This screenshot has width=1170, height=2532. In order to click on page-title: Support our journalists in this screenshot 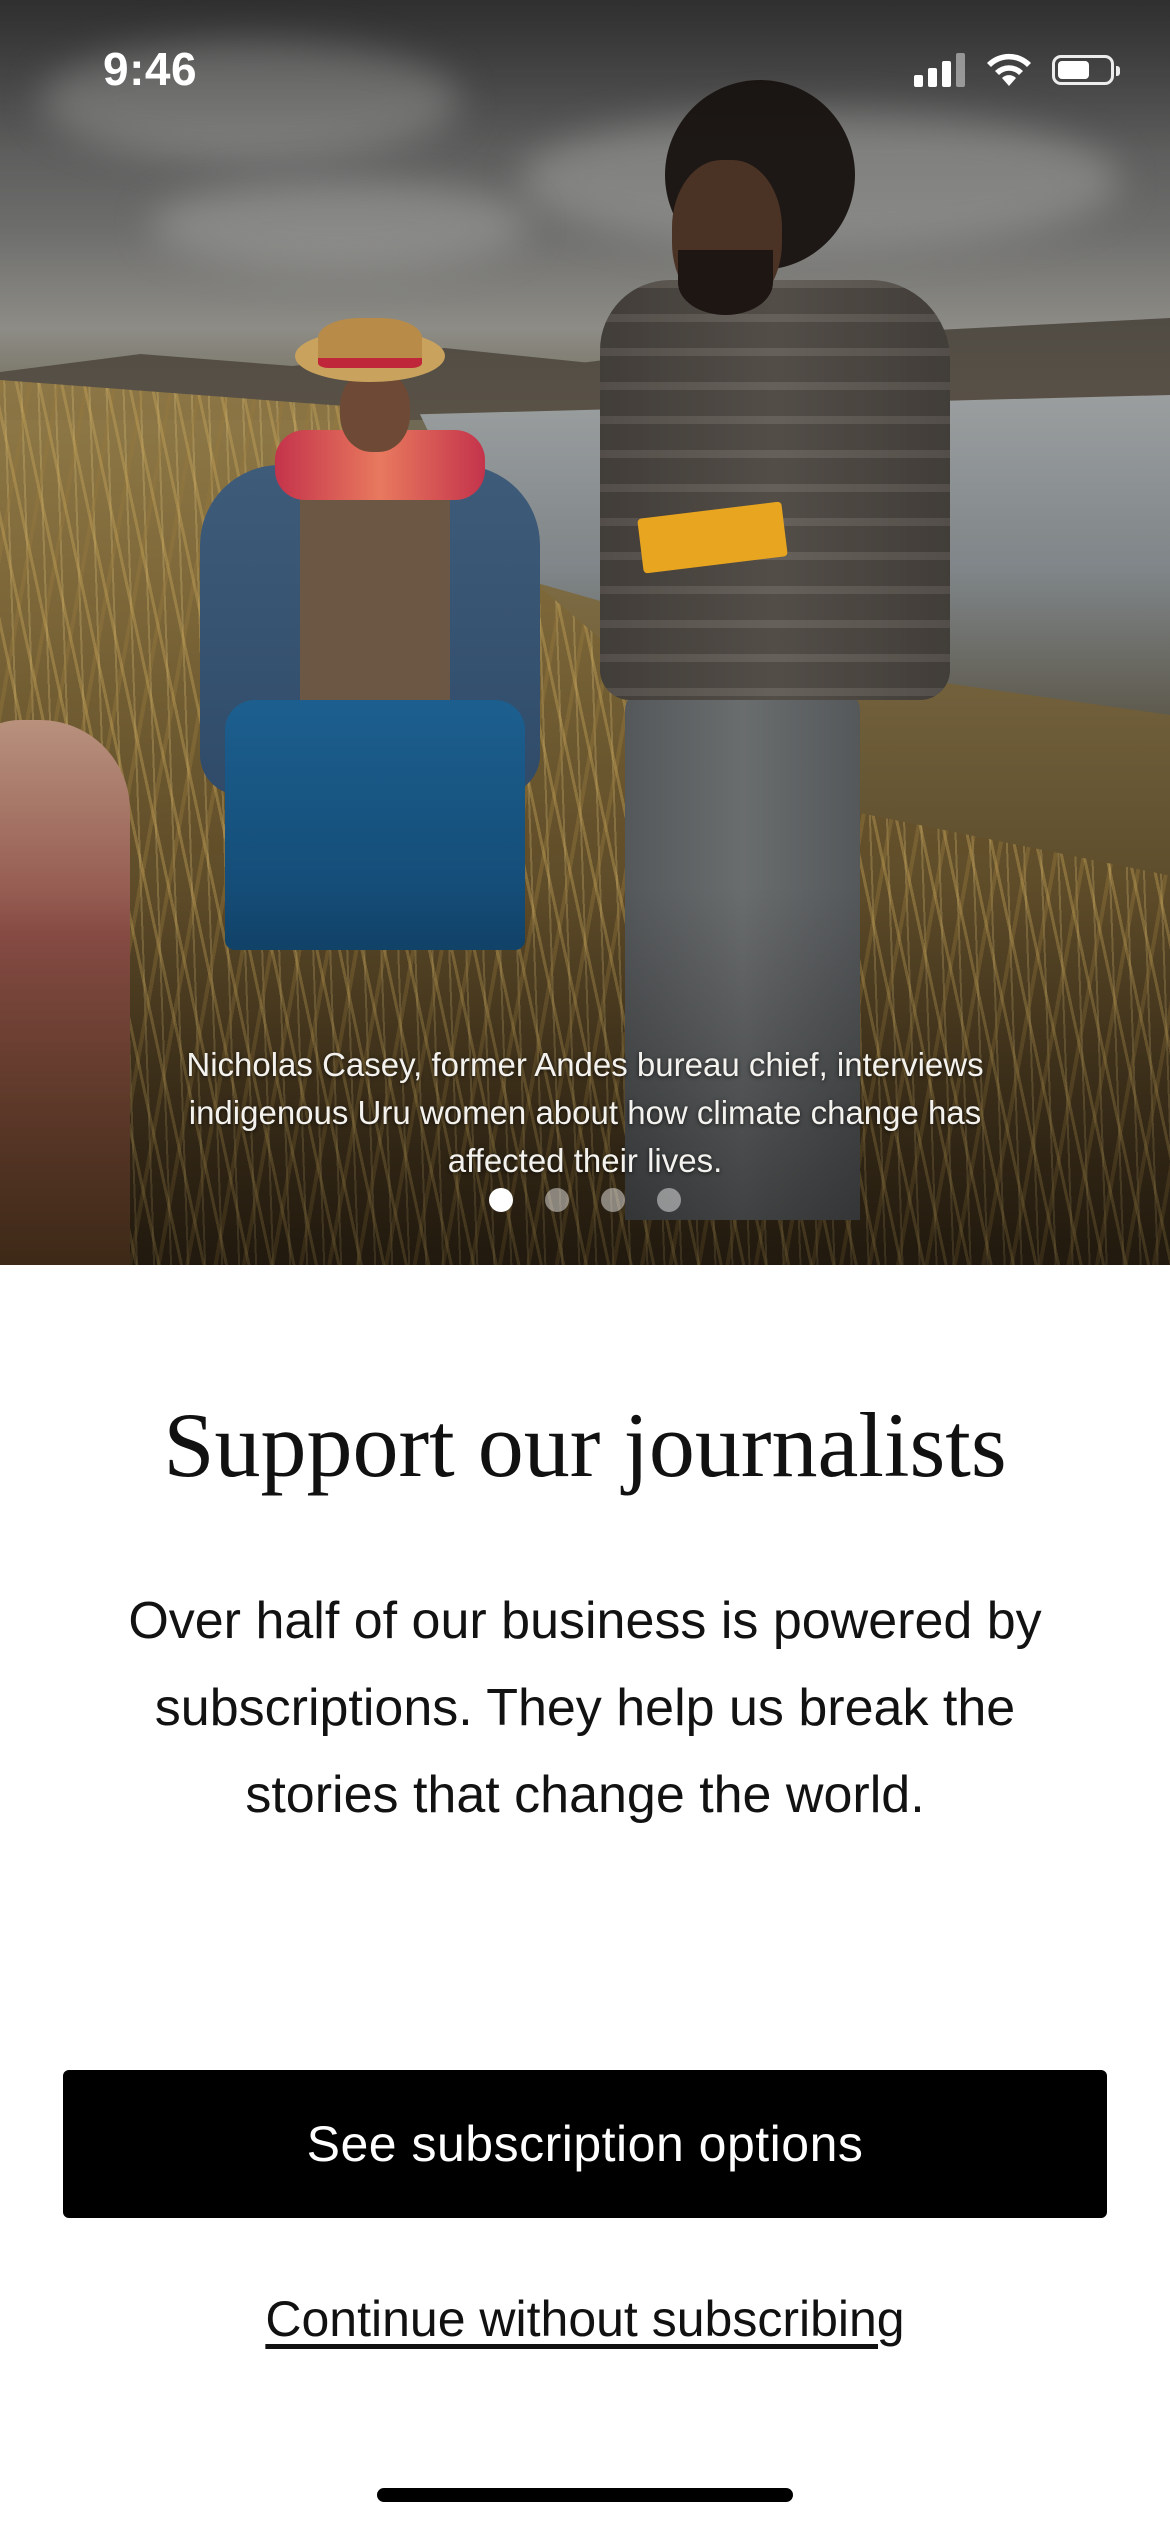, I will do `click(585, 1445)`.